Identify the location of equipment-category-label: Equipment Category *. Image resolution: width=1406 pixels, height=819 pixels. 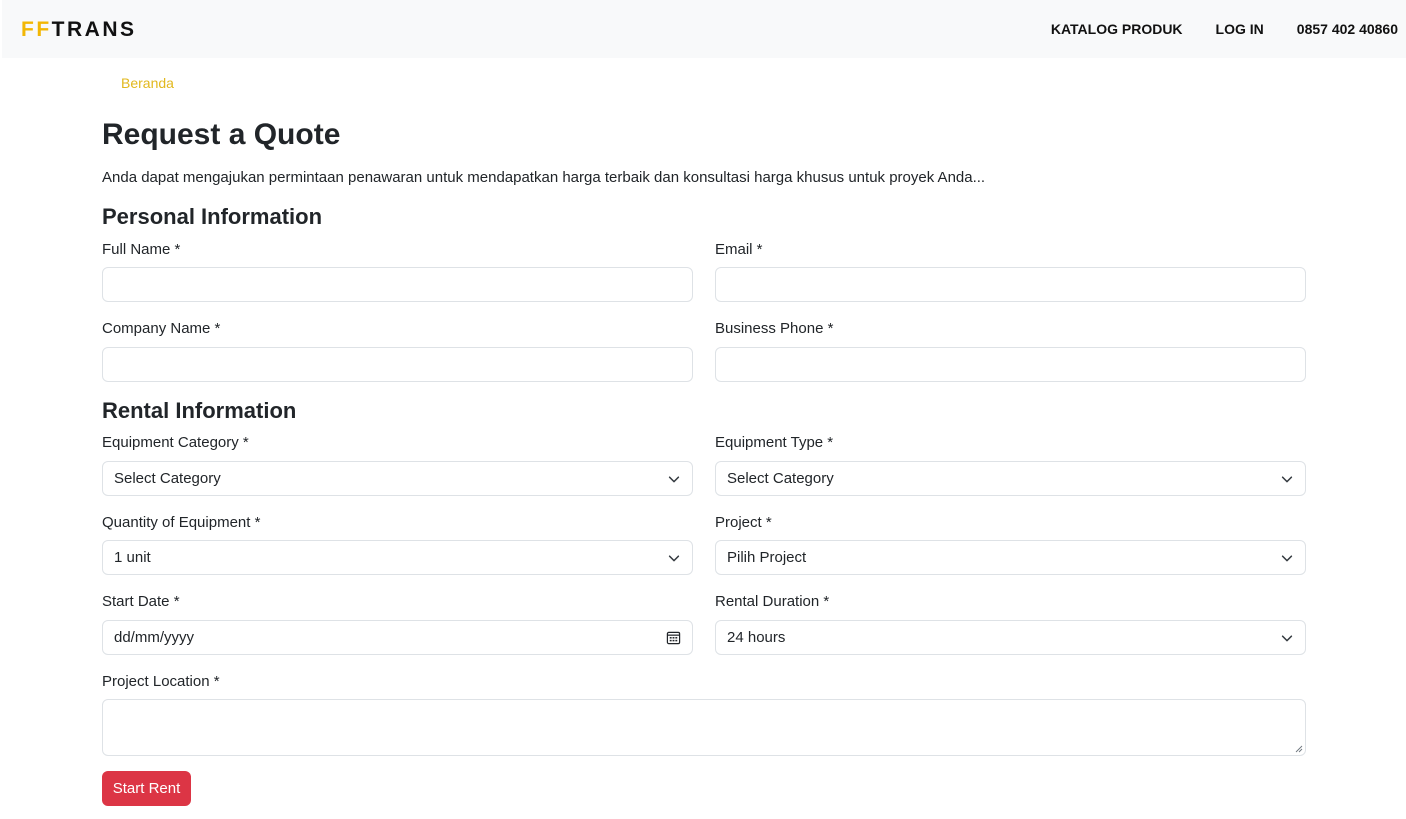
(175, 442).